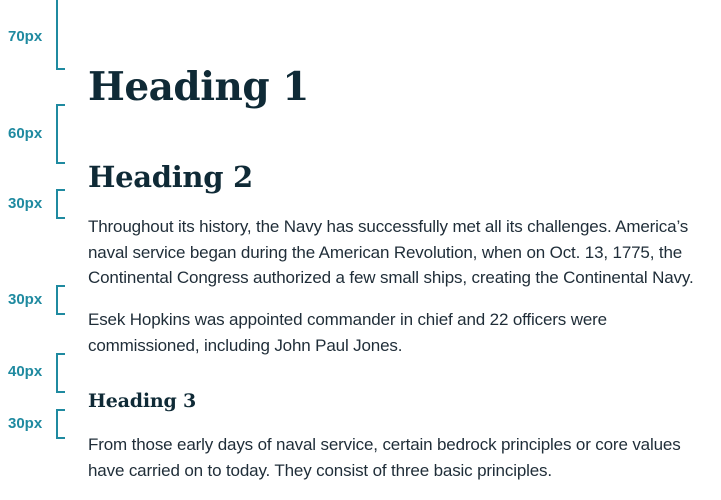 The height and width of the screenshot is (500, 721). Describe the element at coordinates (198, 87) in the screenshot. I see `heading-1: Heading 1` at that location.